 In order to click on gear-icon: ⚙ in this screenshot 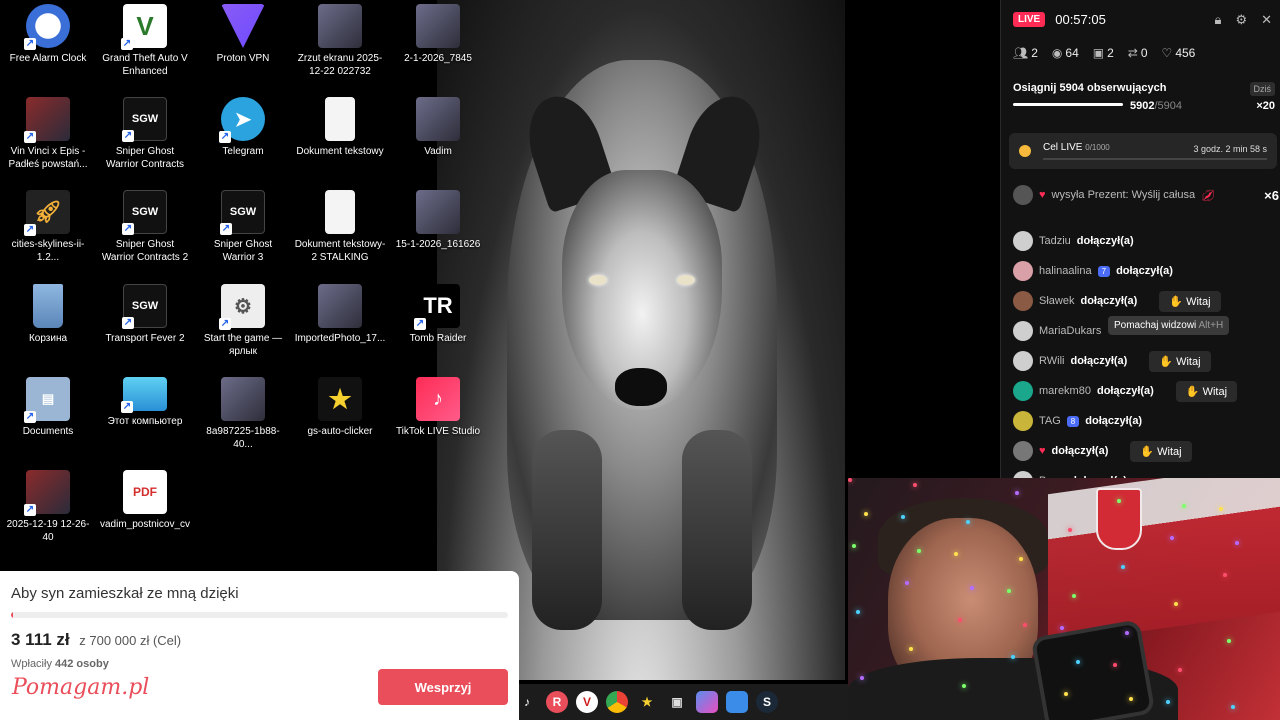, I will do `click(1241, 20)`.